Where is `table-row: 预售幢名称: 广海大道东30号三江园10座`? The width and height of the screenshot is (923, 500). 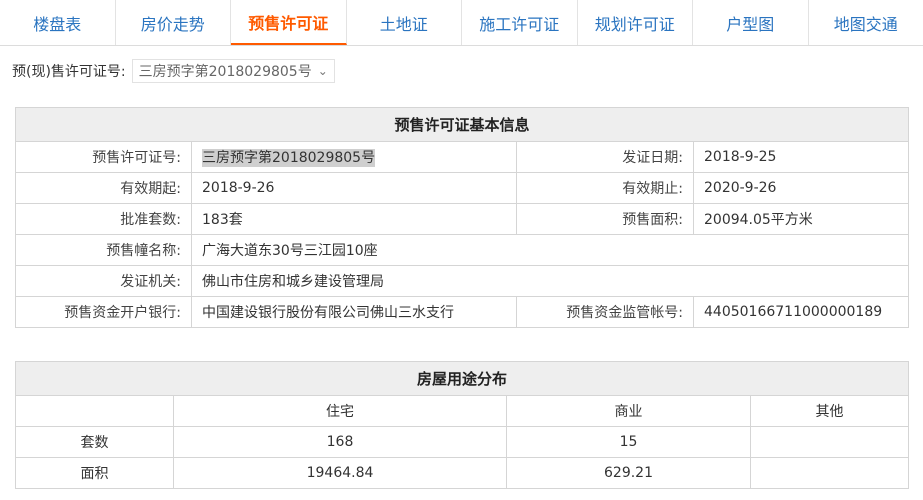
table-row: 预售幢名称: 广海大道东30号三江园10座 is located at coordinates (462, 250).